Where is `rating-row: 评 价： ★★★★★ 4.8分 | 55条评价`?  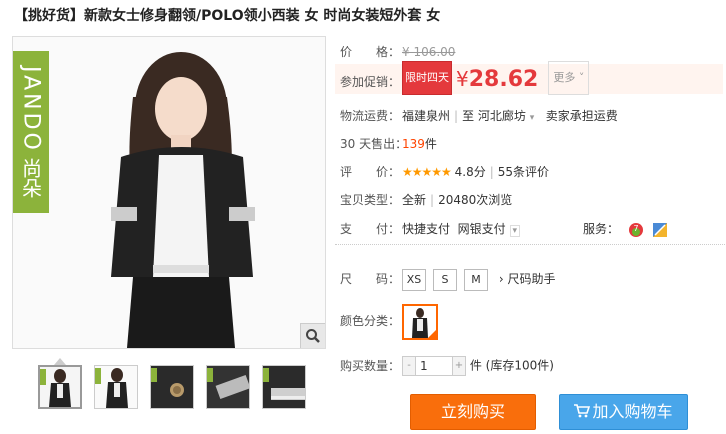 rating-row: 评 价： ★★★★★ 4.8分 | 55条评价 is located at coordinates (445, 172).